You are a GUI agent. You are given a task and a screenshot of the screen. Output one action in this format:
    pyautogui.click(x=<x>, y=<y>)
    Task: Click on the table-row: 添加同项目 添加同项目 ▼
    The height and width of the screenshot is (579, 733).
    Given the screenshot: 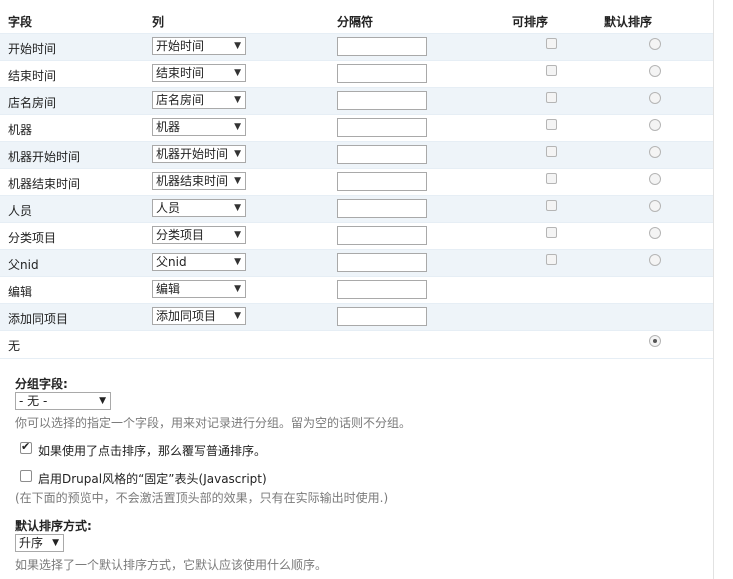 What is the action you would take?
    pyautogui.click(x=356, y=317)
    